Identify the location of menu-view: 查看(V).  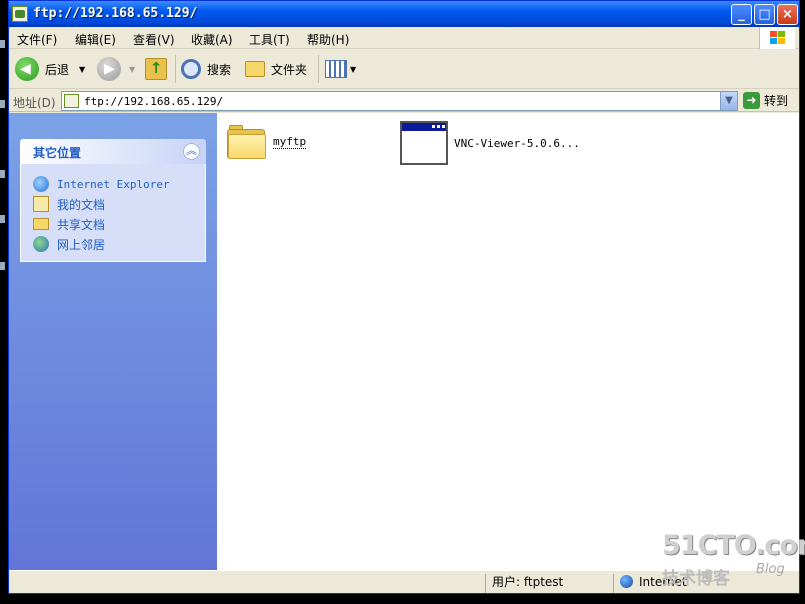
(154, 39).